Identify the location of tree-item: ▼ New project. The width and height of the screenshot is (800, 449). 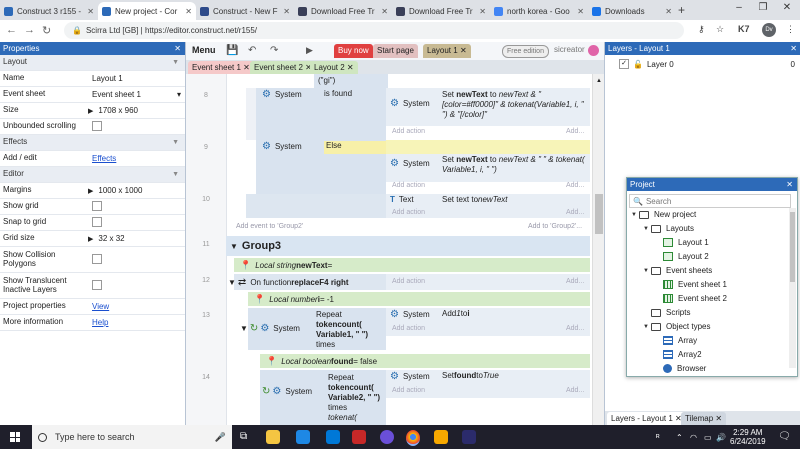
(663, 214).